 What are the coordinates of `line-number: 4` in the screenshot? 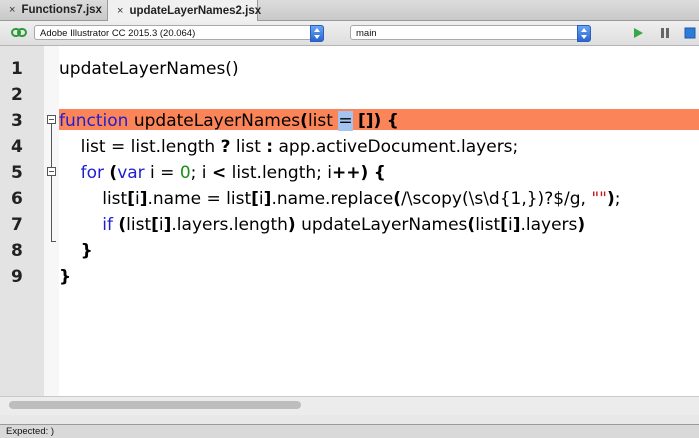 It's located at (17, 147).